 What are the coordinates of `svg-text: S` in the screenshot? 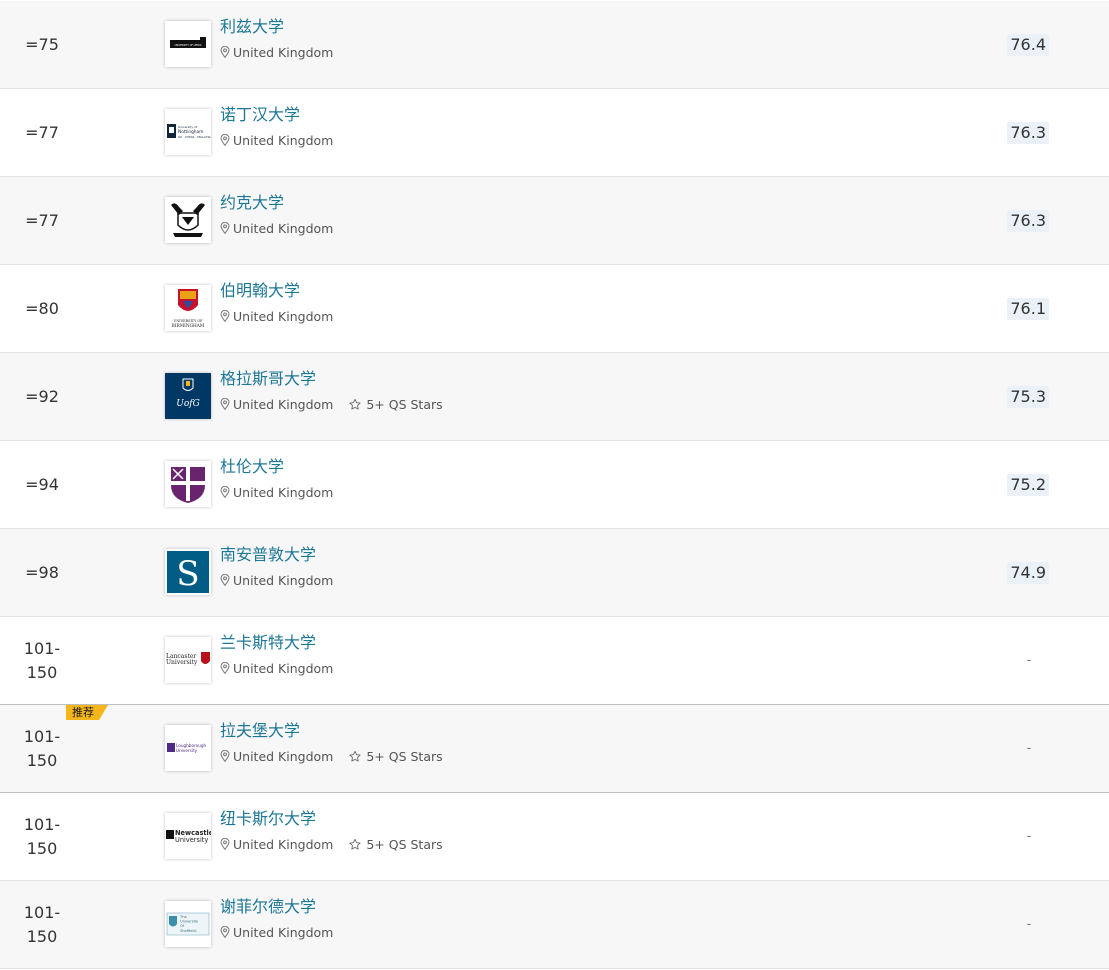 It's located at (187, 574).